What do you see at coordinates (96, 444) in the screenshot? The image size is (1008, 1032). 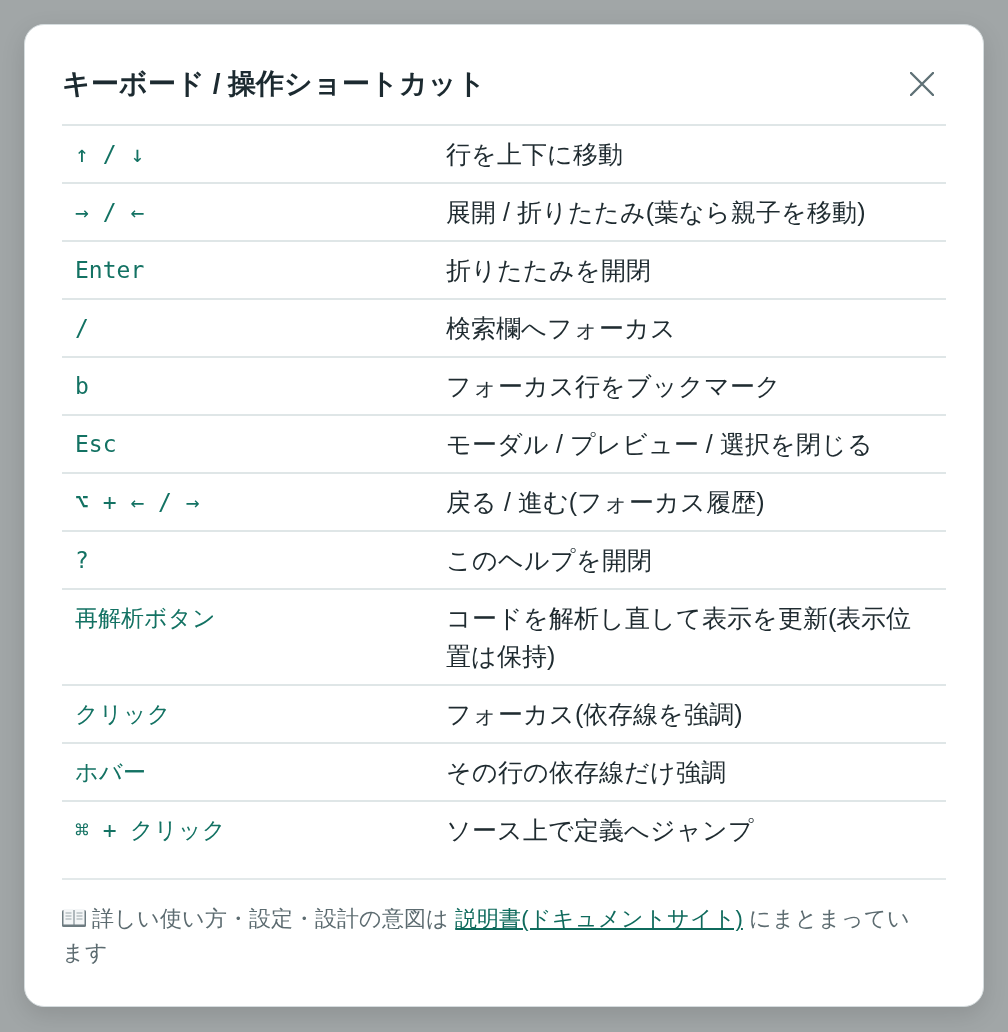 I see `shortcut-key: Esc` at bounding box center [96, 444].